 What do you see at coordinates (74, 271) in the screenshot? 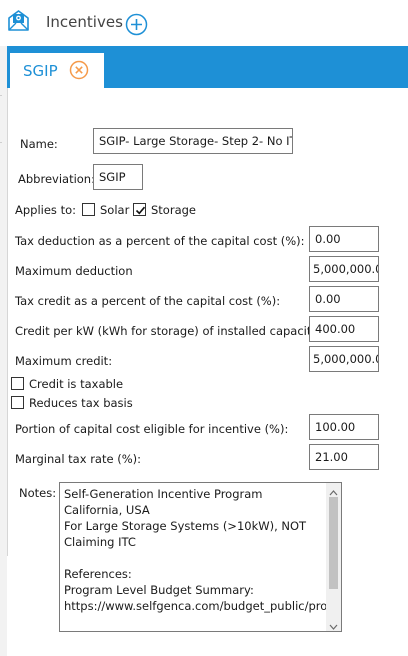
I see `max-deduction-label: Maximum deduction` at bounding box center [74, 271].